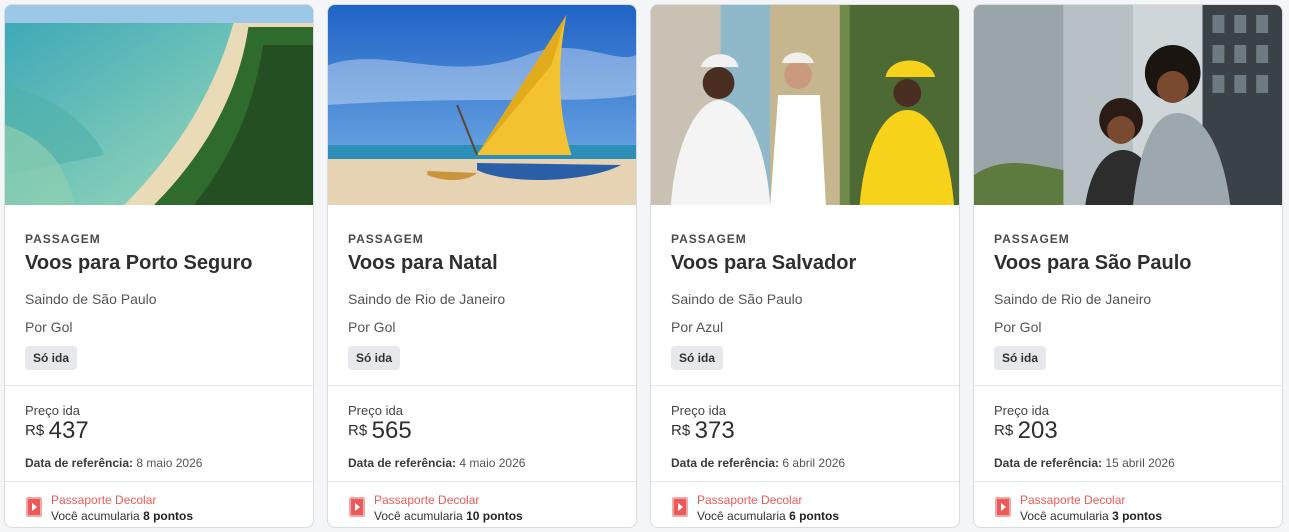 The height and width of the screenshot is (532, 1289). I want to click on price: R$ 373, so click(703, 431).